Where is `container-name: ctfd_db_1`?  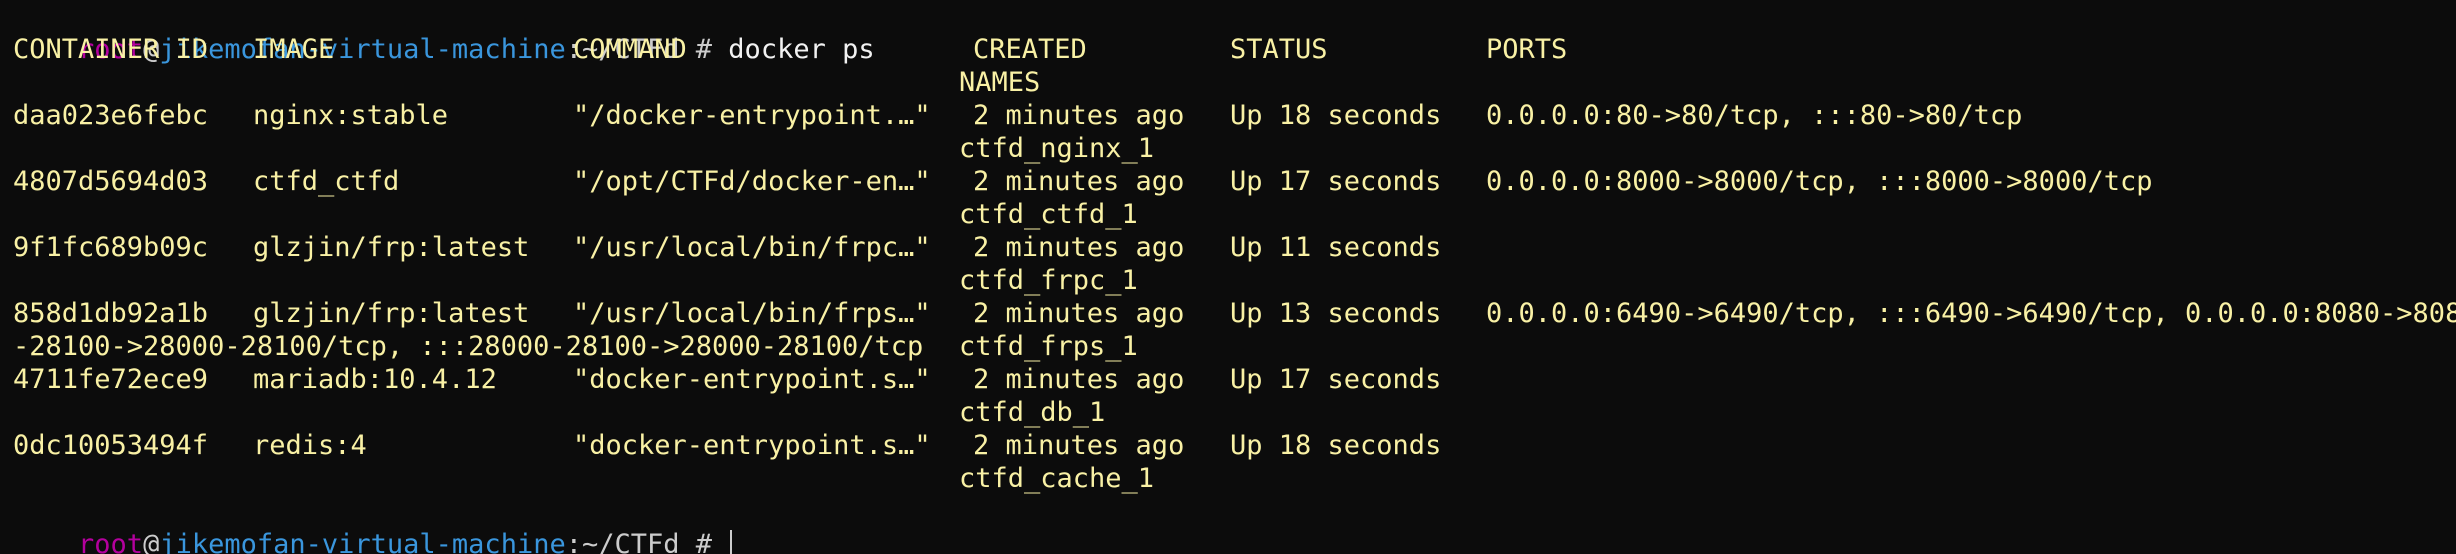
container-name: ctfd_db_1 is located at coordinates (1032, 412).